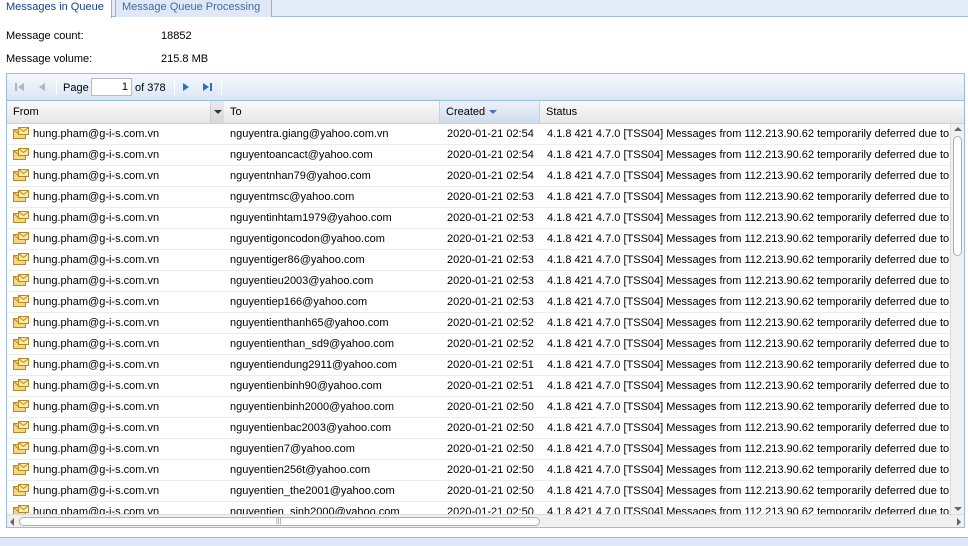  I want to click on vertical-scroll-thumb, so click(957, 196).